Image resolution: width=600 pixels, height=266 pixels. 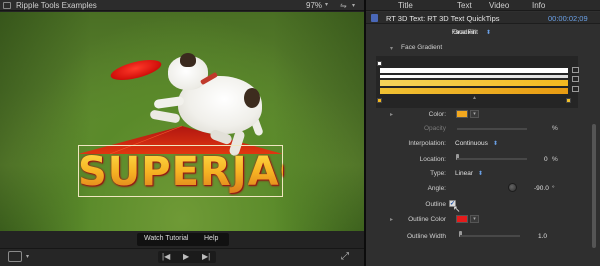 What do you see at coordinates (422, 47) in the screenshot?
I see `face-gradient-label: Face Gradient` at bounding box center [422, 47].